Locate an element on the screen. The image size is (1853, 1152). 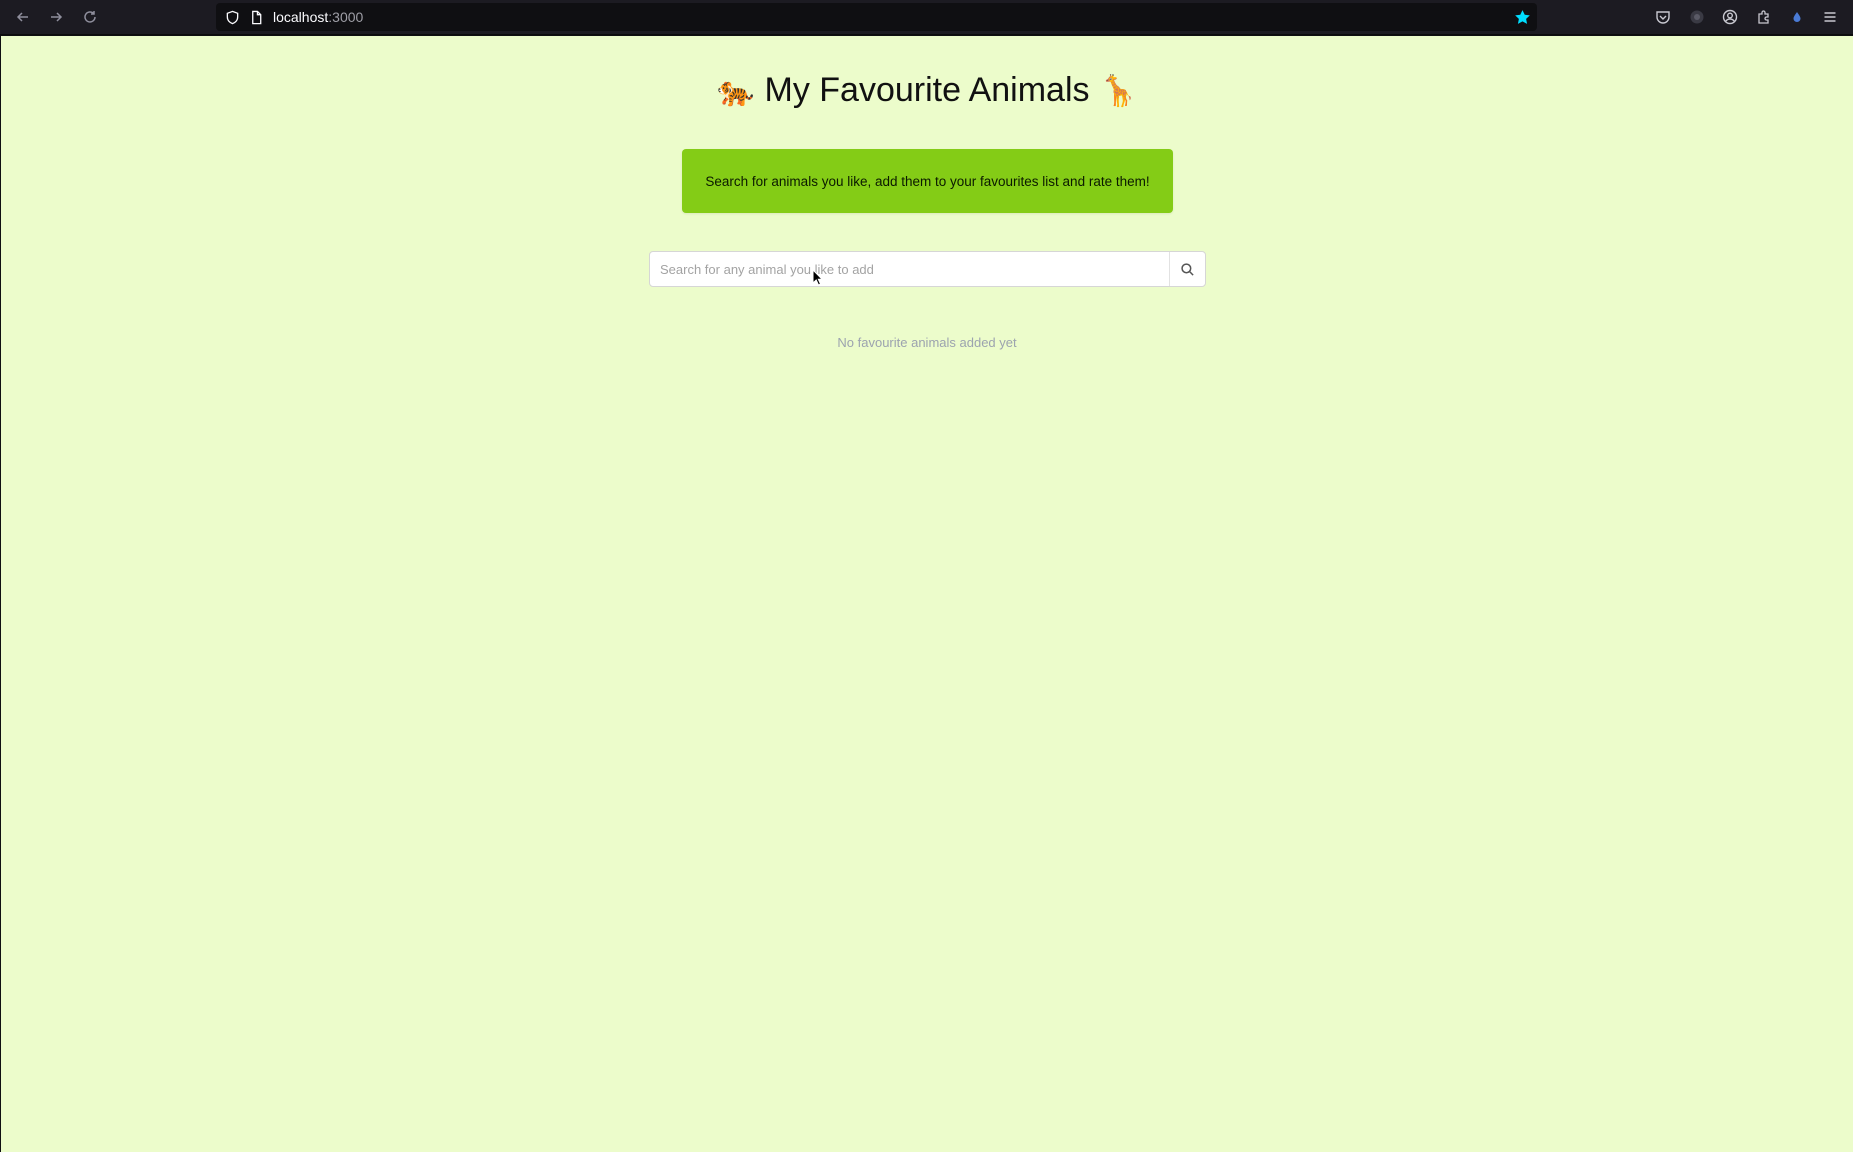
reload-icon is located at coordinates (90, 17).